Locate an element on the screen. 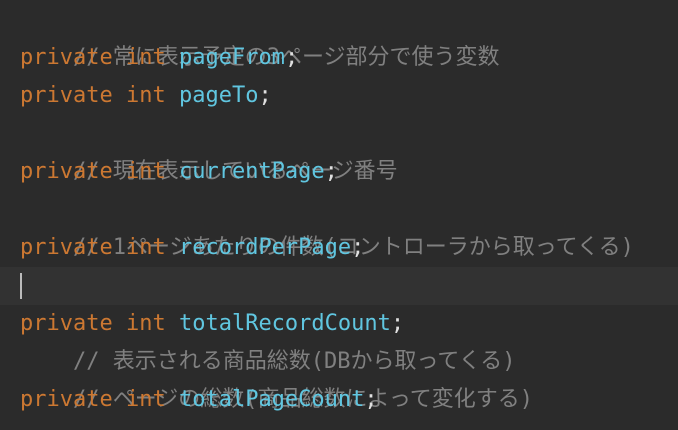 This screenshot has height=430, width=678. code-line-7: private int recordPerPage; is located at coordinates (339, 248).